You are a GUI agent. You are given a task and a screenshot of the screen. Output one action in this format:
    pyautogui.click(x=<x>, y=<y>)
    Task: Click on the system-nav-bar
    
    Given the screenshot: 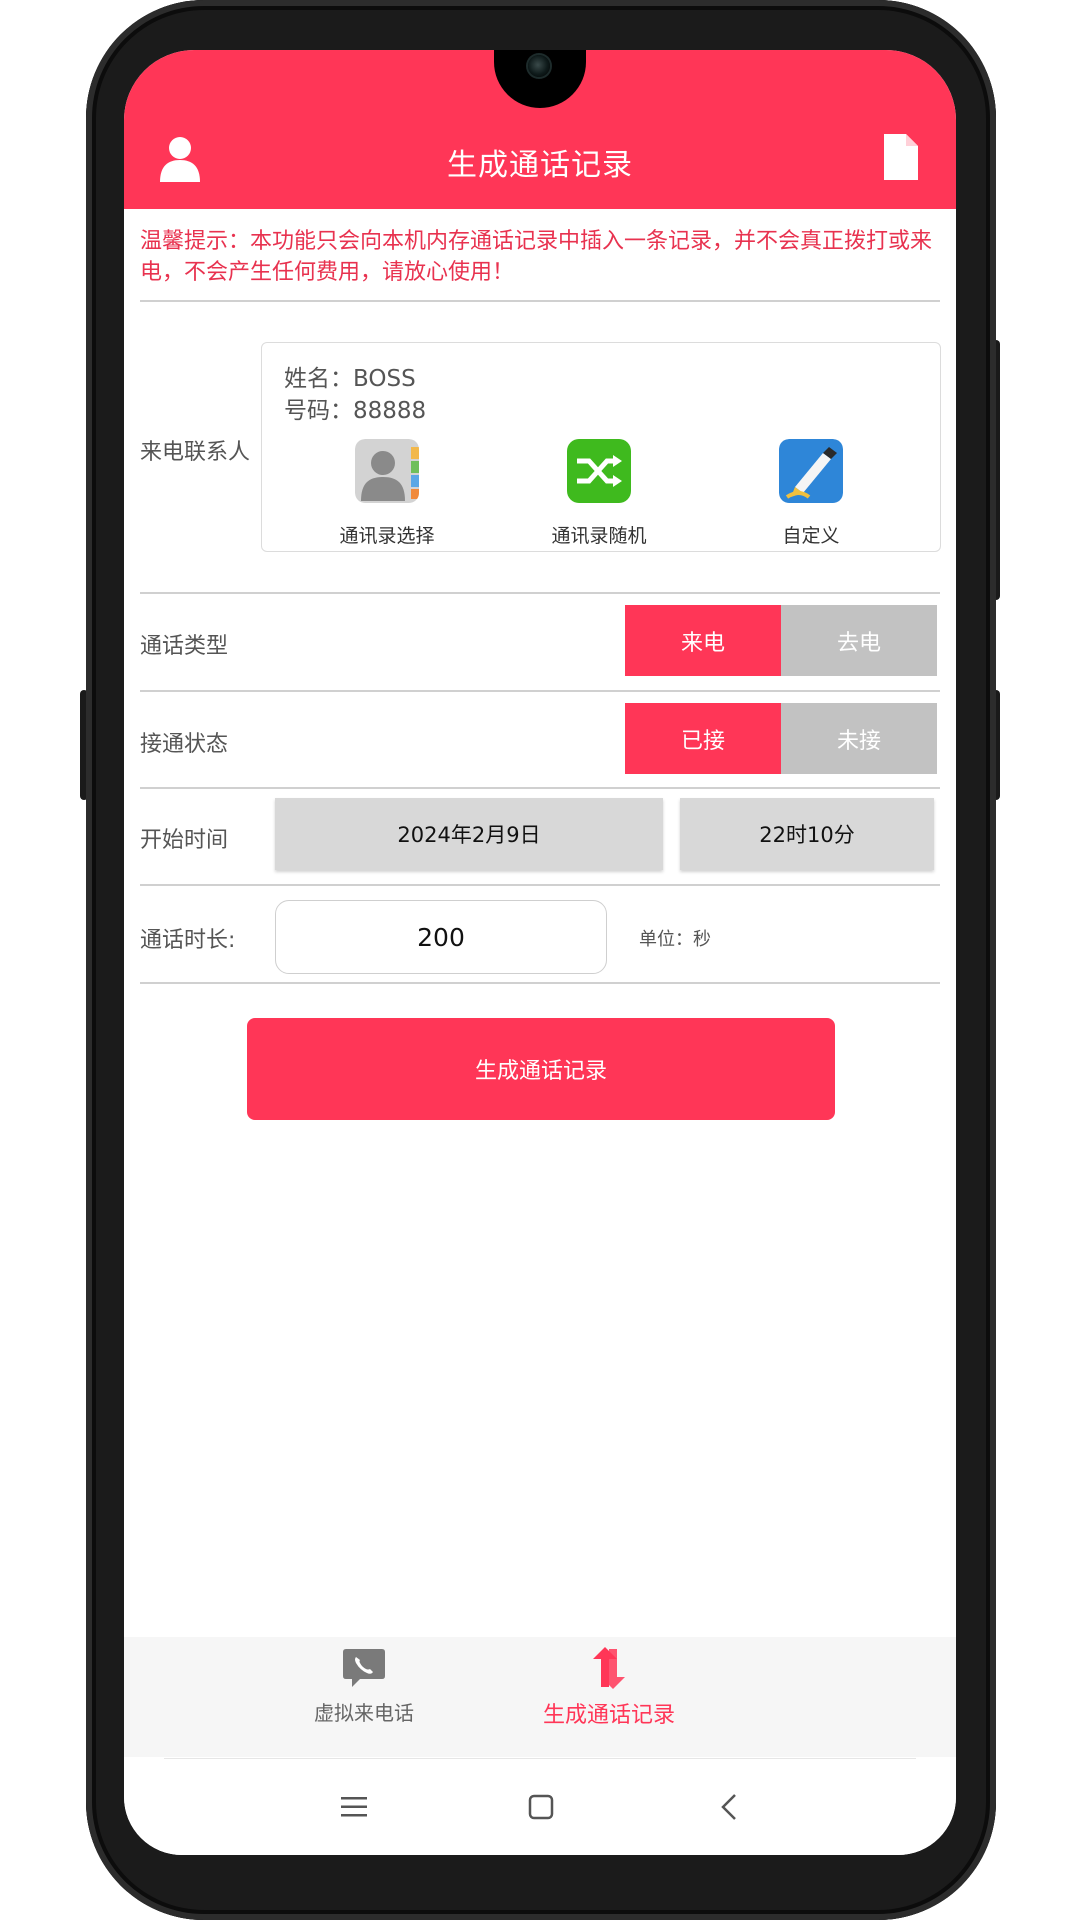 What is the action you would take?
    pyautogui.click(x=540, y=1806)
    